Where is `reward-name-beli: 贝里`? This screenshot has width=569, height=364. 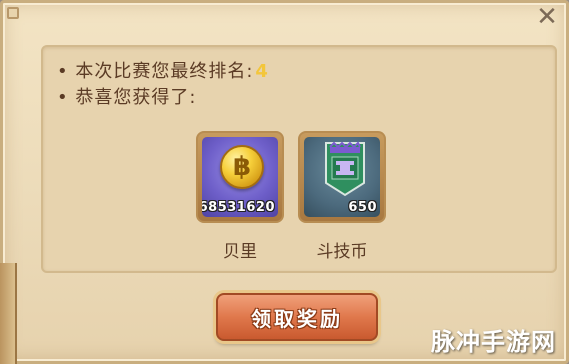 reward-name-beli: 贝里 is located at coordinates (240, 252).